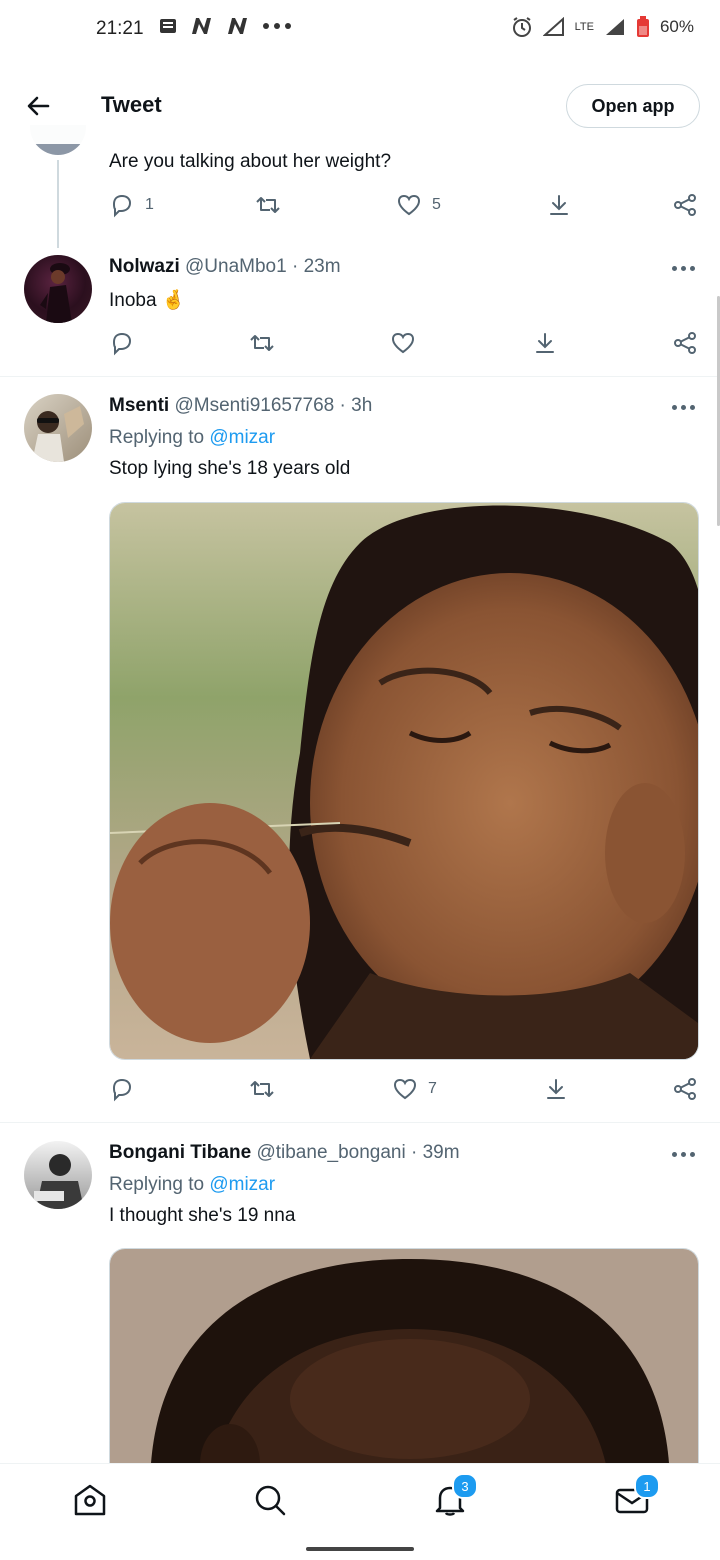 This screenshot has height=1560, width=720. I want to click on messages-tab: 1, so click(637, 1495).